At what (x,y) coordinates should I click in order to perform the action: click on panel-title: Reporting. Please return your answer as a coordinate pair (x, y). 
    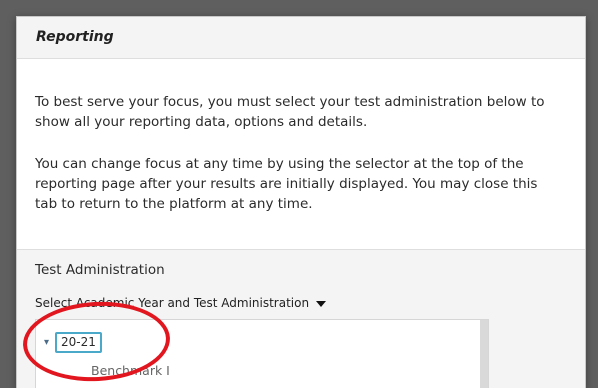
    Looking at the image, I should click on (75, 37).